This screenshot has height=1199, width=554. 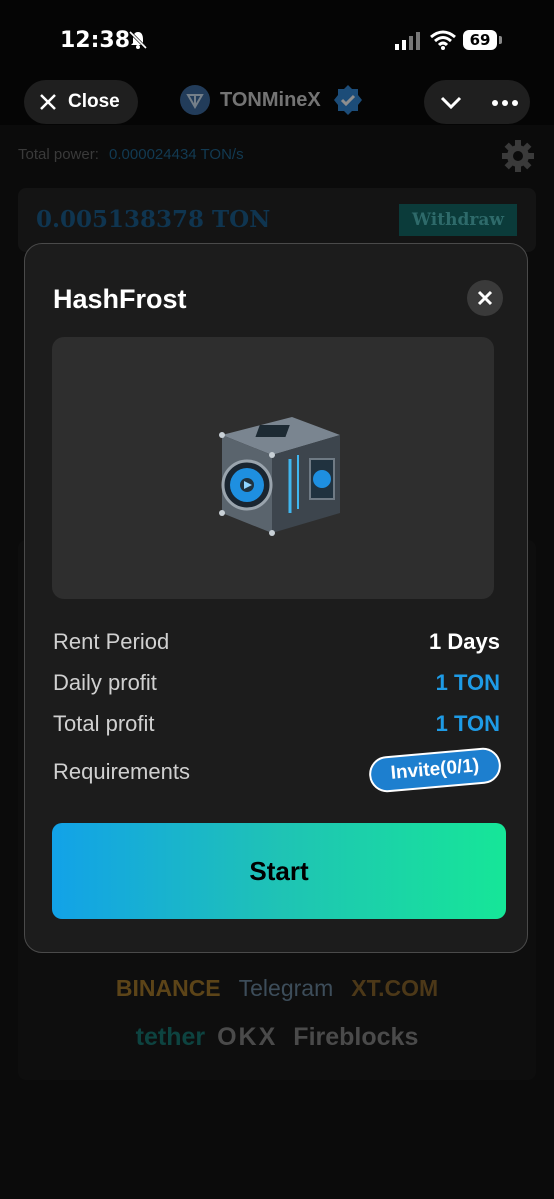 I want to click on bot-title: TONMineX, so click(x=272, y=100).